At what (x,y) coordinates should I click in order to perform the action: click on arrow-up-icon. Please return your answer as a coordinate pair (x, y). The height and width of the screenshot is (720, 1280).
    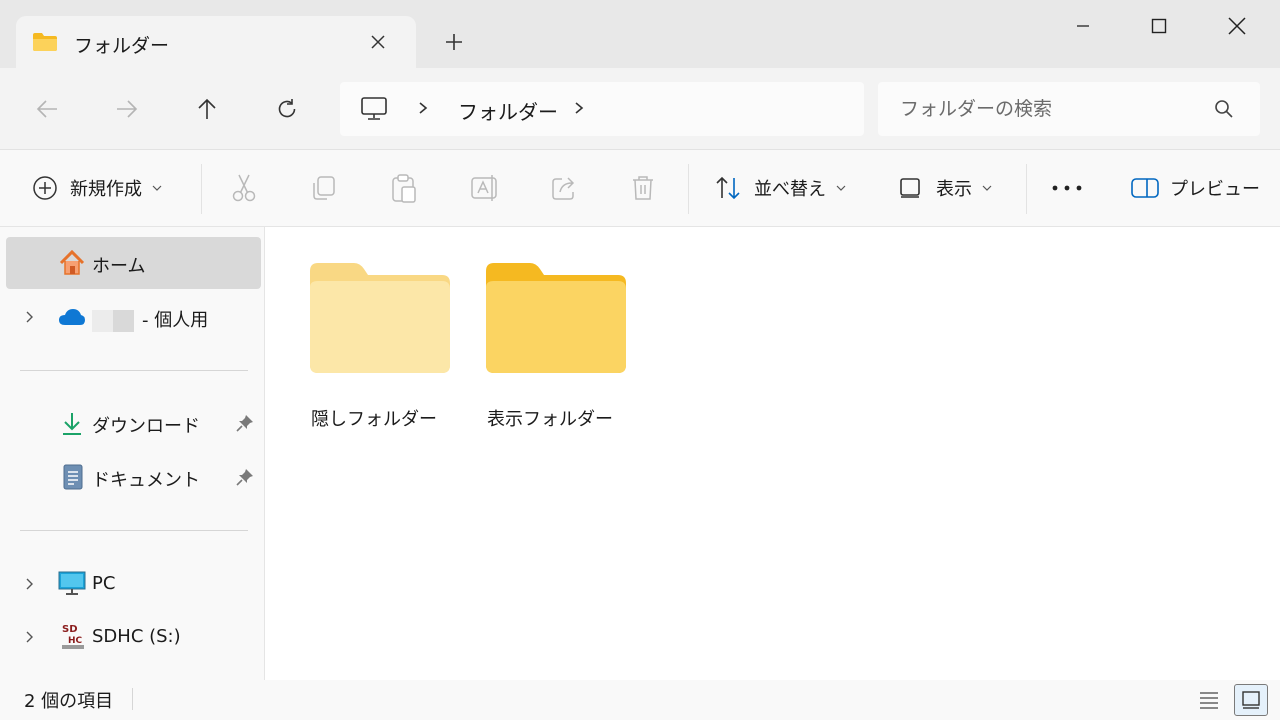
    Looking at the image, I should click on (207, 108).